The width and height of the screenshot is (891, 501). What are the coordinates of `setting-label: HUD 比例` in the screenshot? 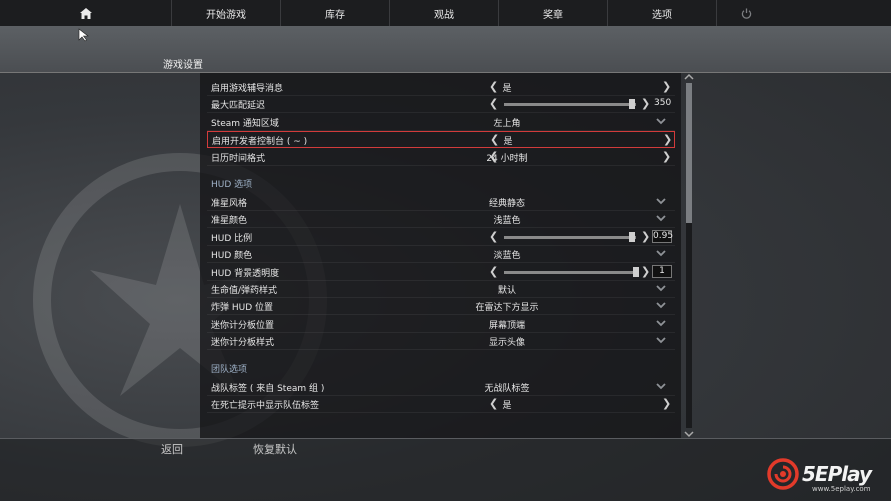 It's located at (232, 238).